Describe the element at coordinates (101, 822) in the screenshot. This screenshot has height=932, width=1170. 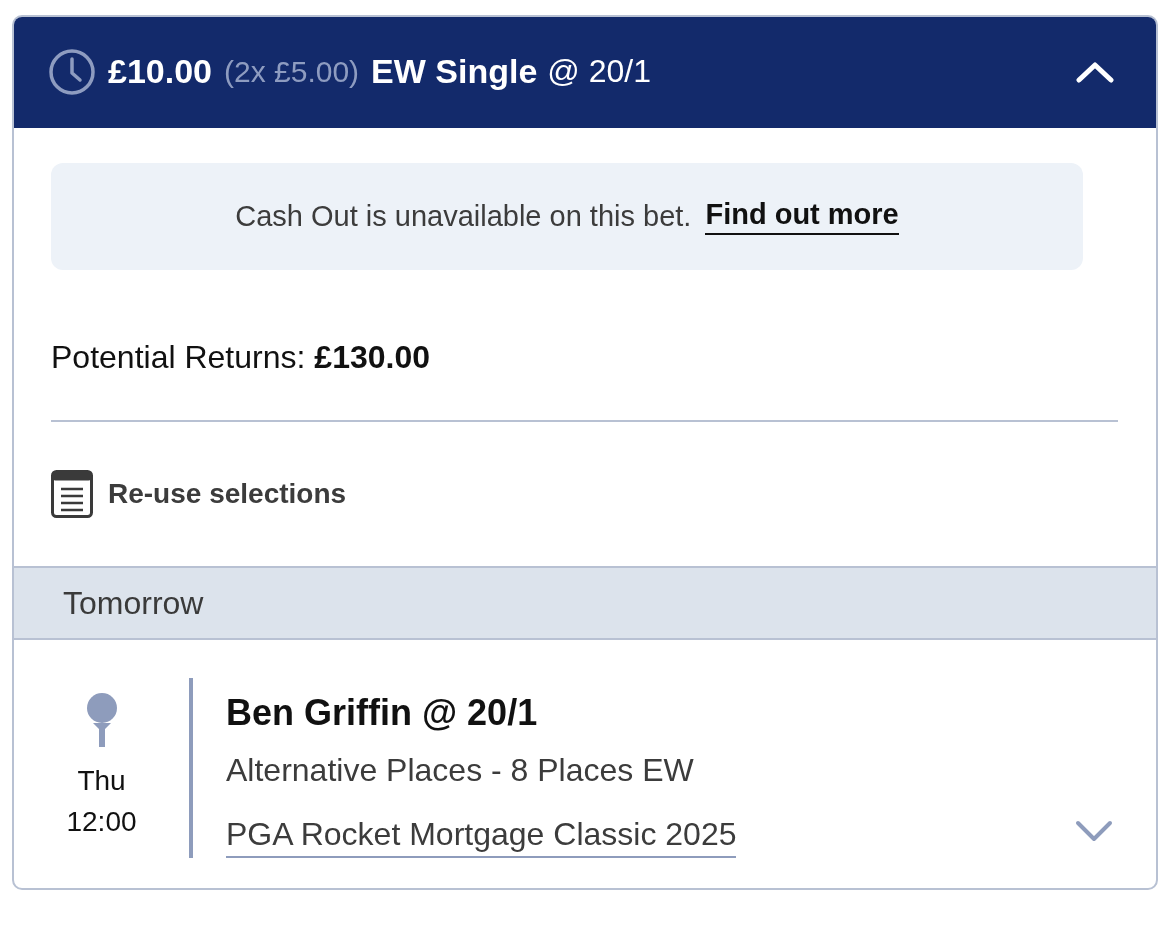
I see `event-time: 12:00` at that location.